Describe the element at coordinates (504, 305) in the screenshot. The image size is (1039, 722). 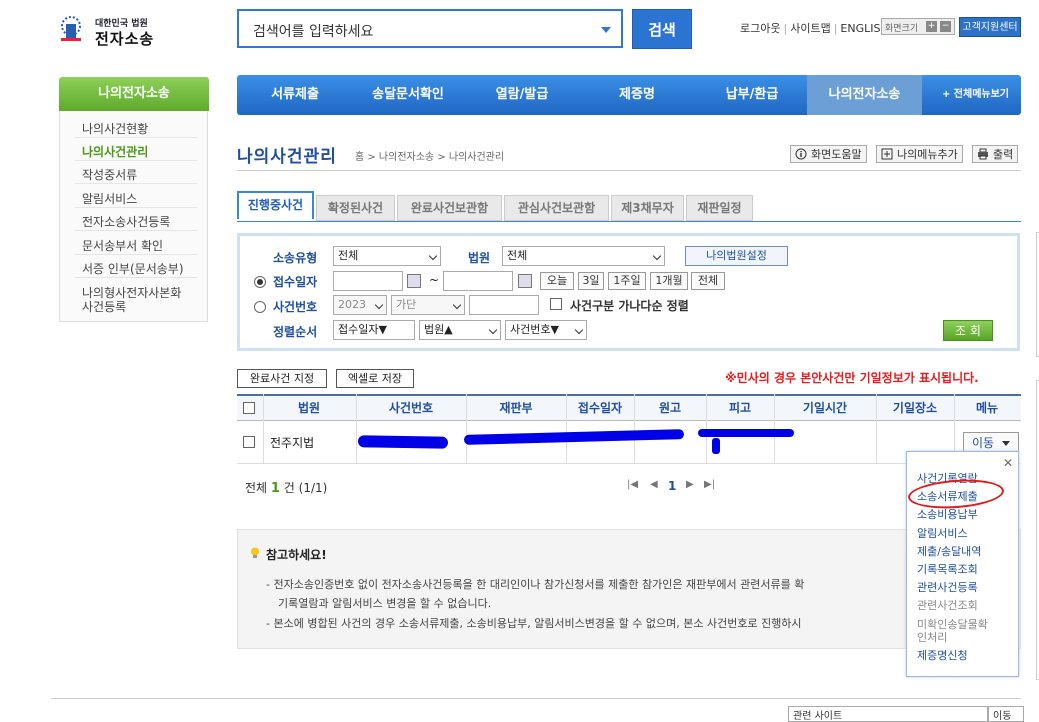
I see `case-number-input` at that location.